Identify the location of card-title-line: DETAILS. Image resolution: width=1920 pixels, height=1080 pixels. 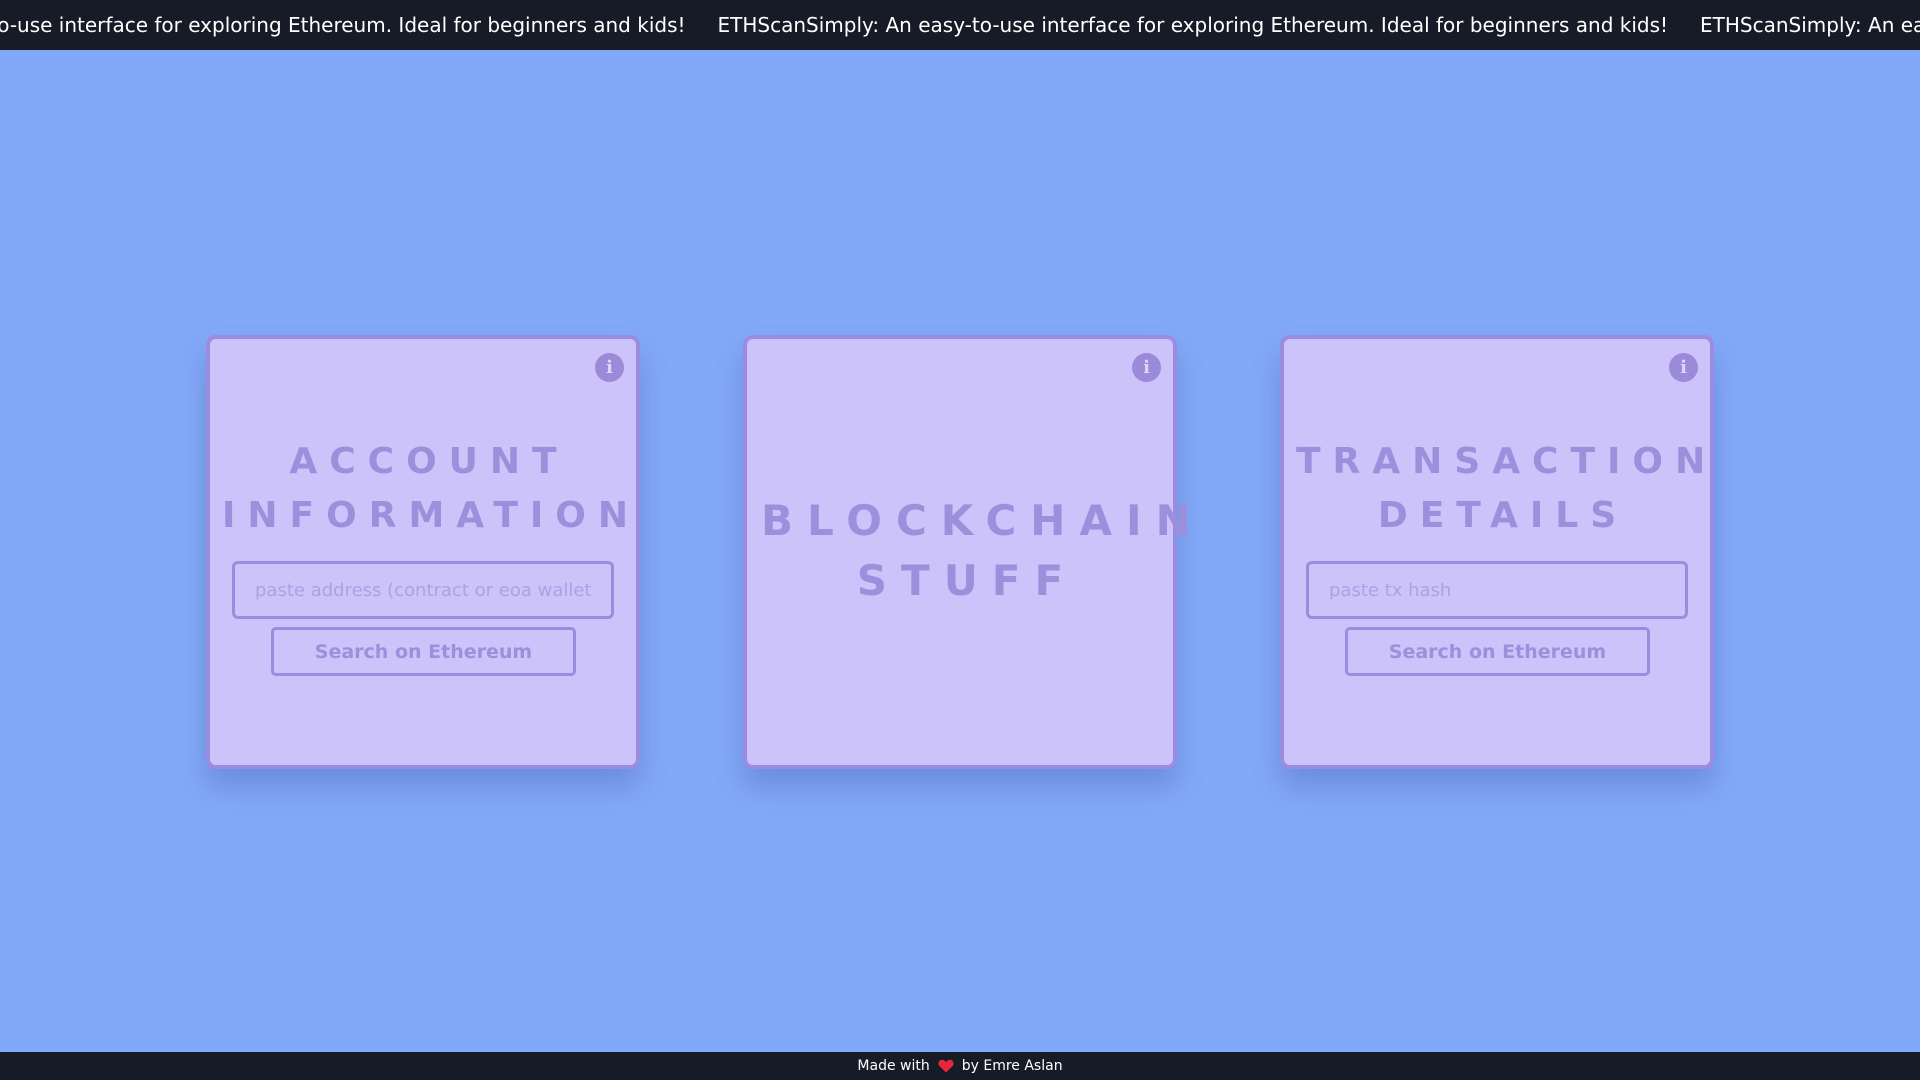
(1503, 515).